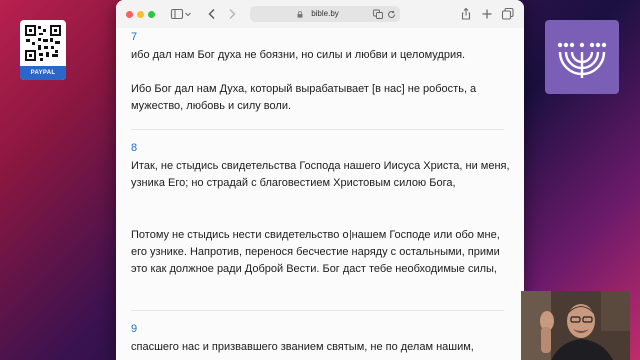 The image size is (640, 360). I want to click on paypal-label: PAYPAL, so click(43, 73).